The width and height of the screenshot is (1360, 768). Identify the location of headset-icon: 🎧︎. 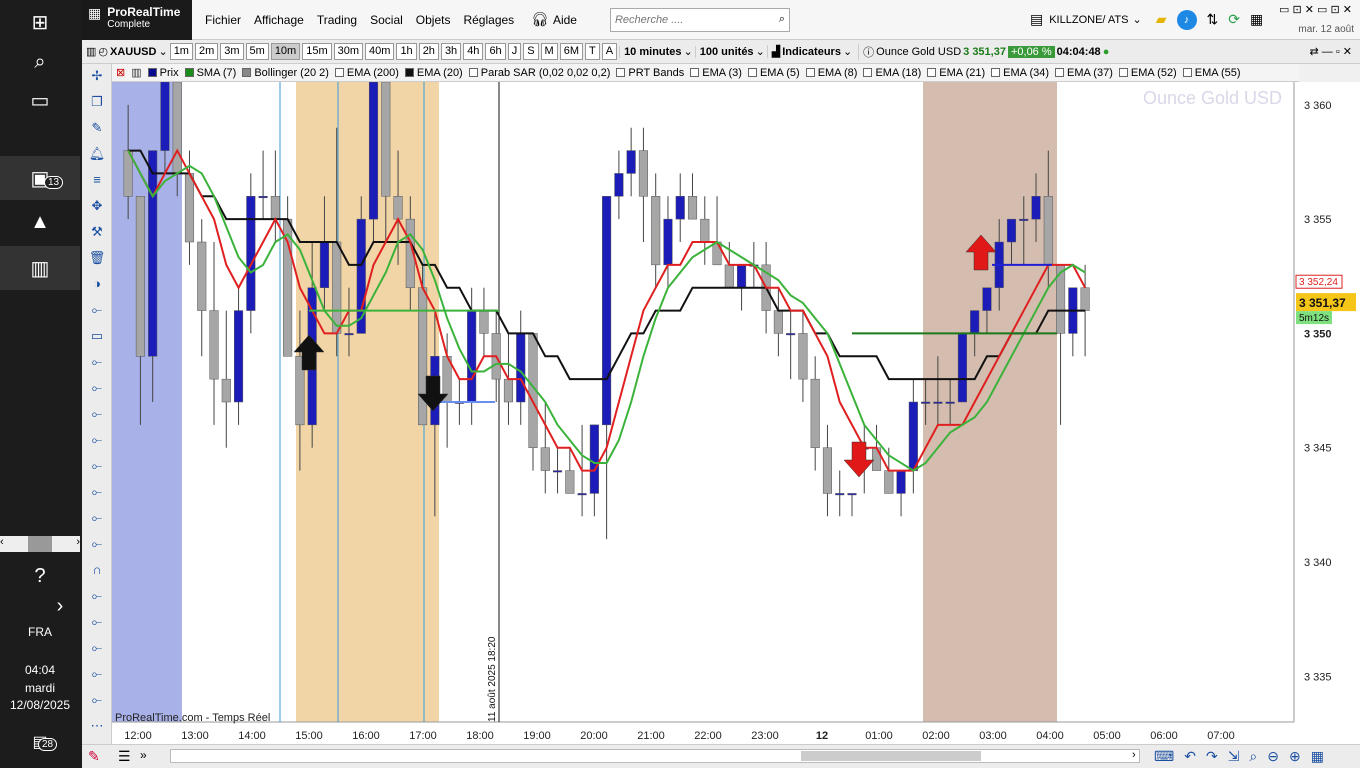
(540, 19).